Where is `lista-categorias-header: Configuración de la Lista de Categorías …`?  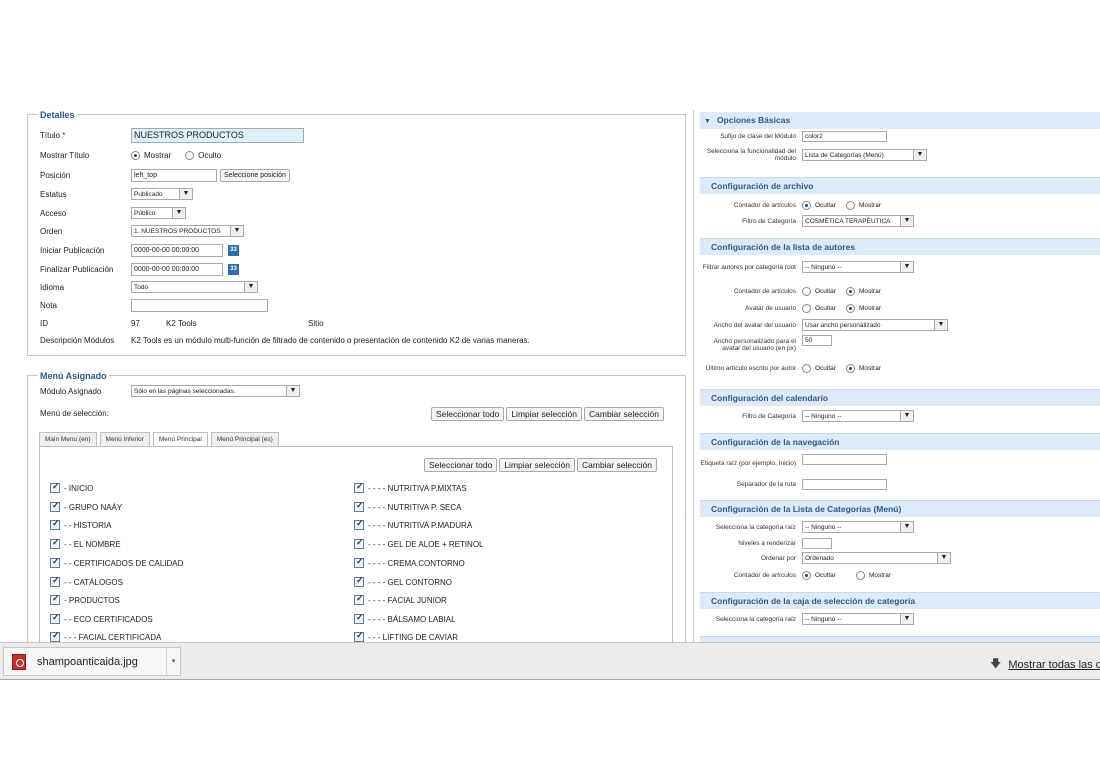
lista-categorias-header: Configuración de la Lista de Categorías … is located at coordinates (900, 508).